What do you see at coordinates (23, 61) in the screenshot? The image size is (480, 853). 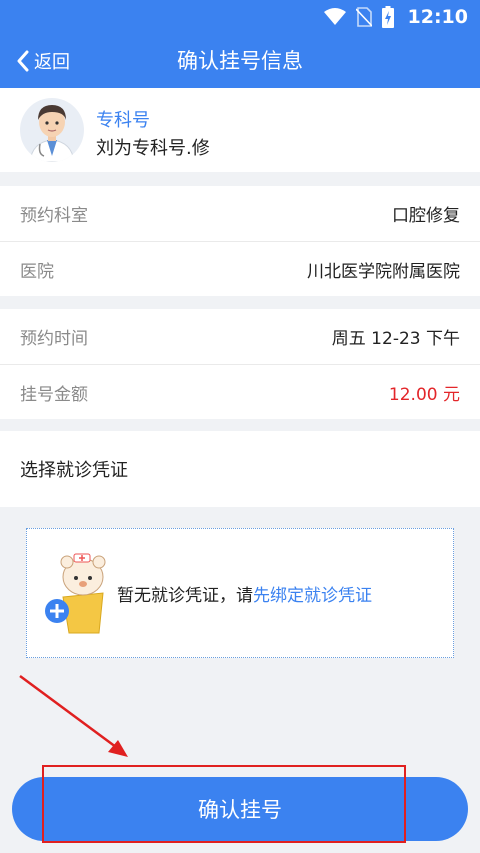 I see `chevron-left-icon` at bounding box center [23, 61].